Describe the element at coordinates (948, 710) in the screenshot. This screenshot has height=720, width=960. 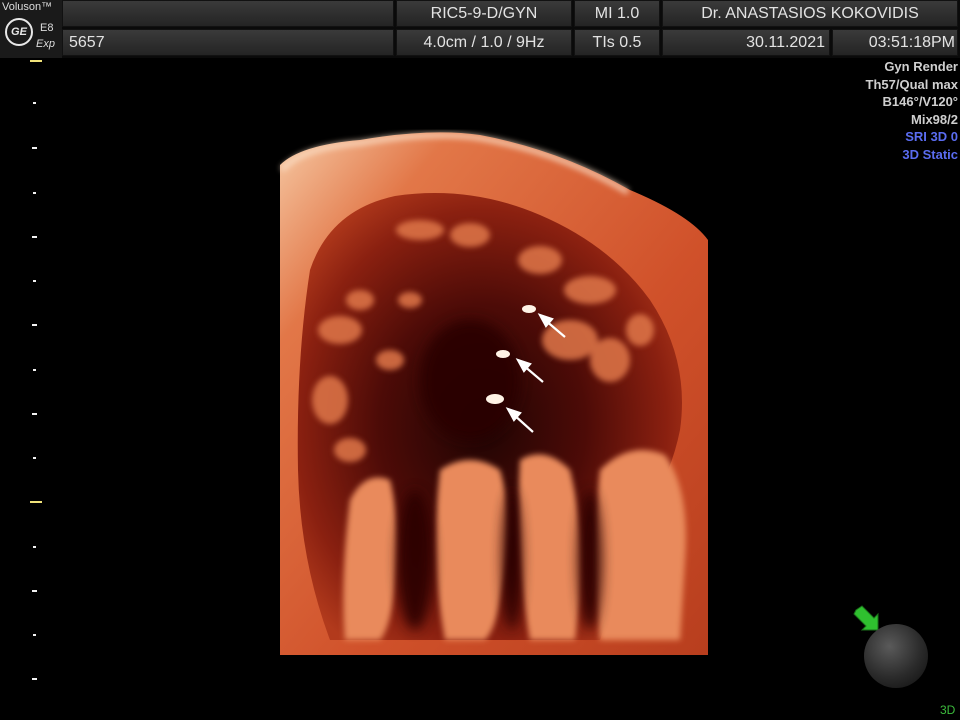
I see `mode-tag: 3D` at that location.